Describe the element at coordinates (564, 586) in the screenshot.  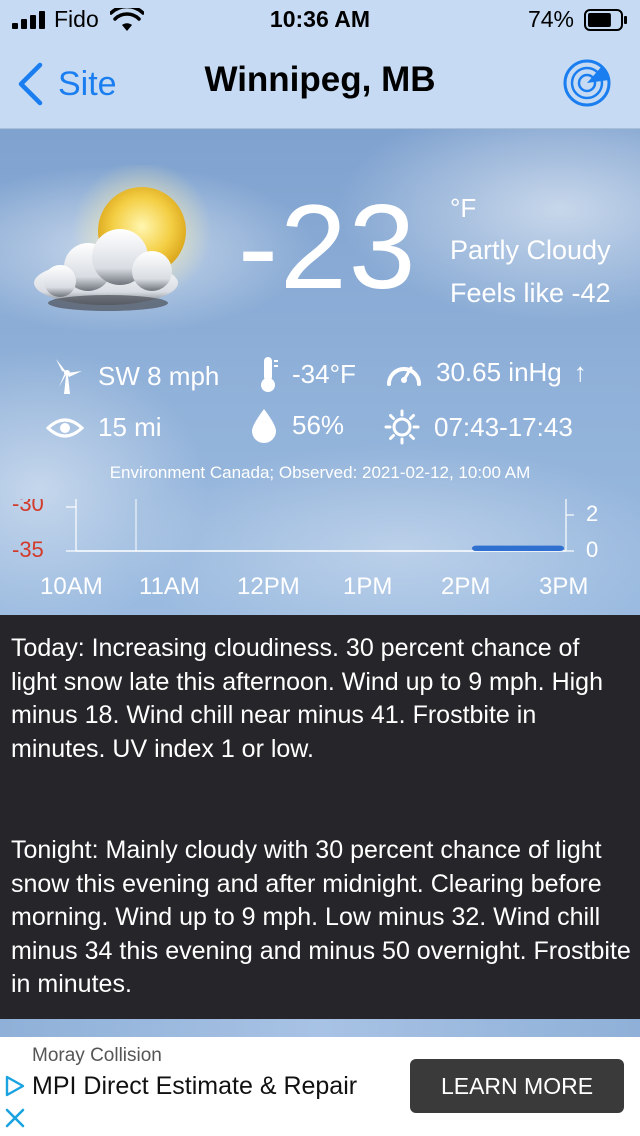
I see `x-tick-label: 3PM` at that location.